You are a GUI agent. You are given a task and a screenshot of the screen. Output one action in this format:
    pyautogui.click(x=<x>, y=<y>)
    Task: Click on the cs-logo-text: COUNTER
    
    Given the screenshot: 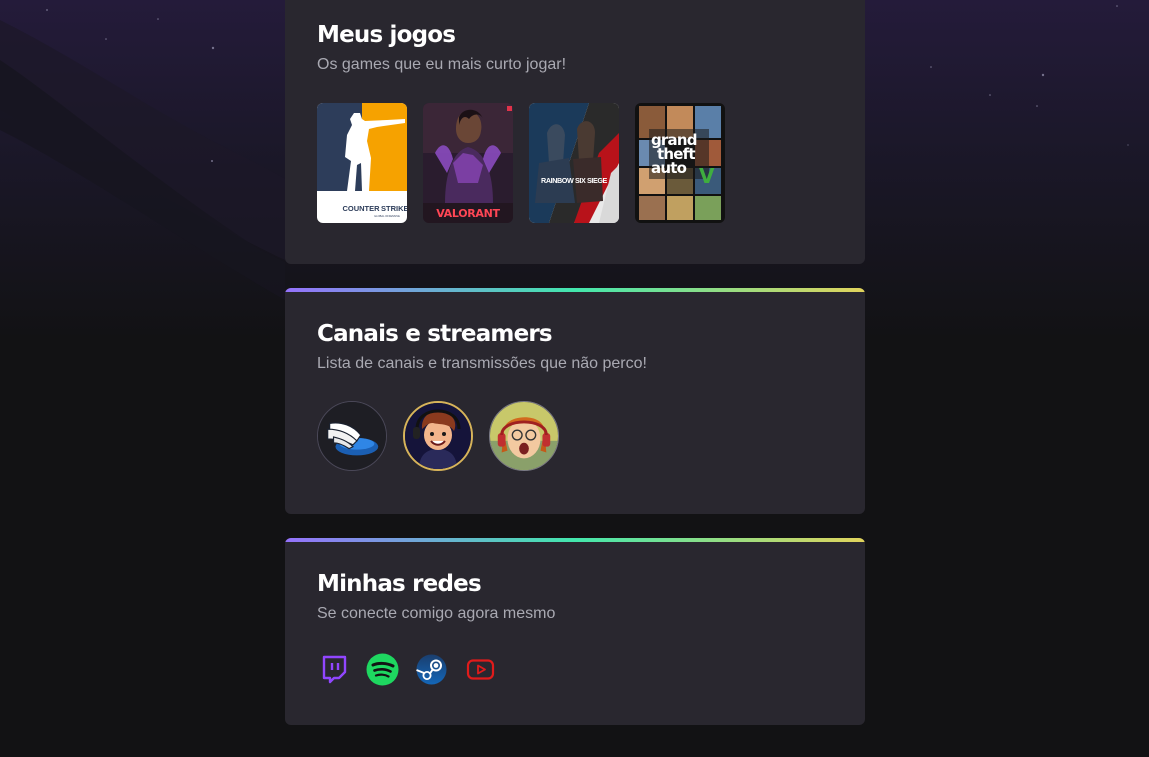 What is the action you would take?
    pyautogui.click(x=361, y=208)
    